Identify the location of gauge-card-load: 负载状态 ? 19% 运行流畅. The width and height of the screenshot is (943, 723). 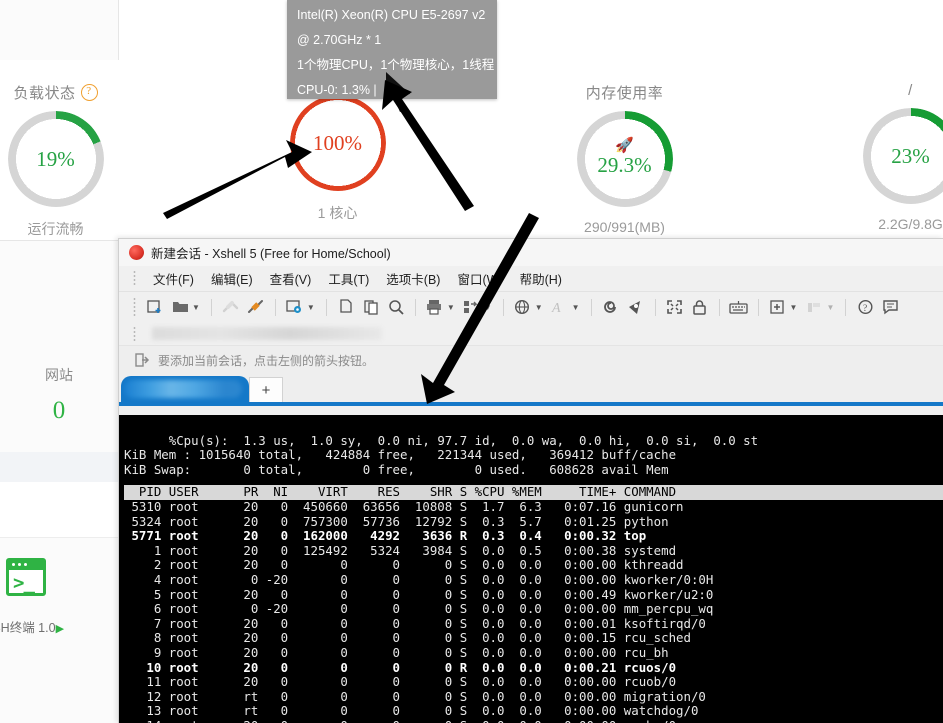
(86, 150).